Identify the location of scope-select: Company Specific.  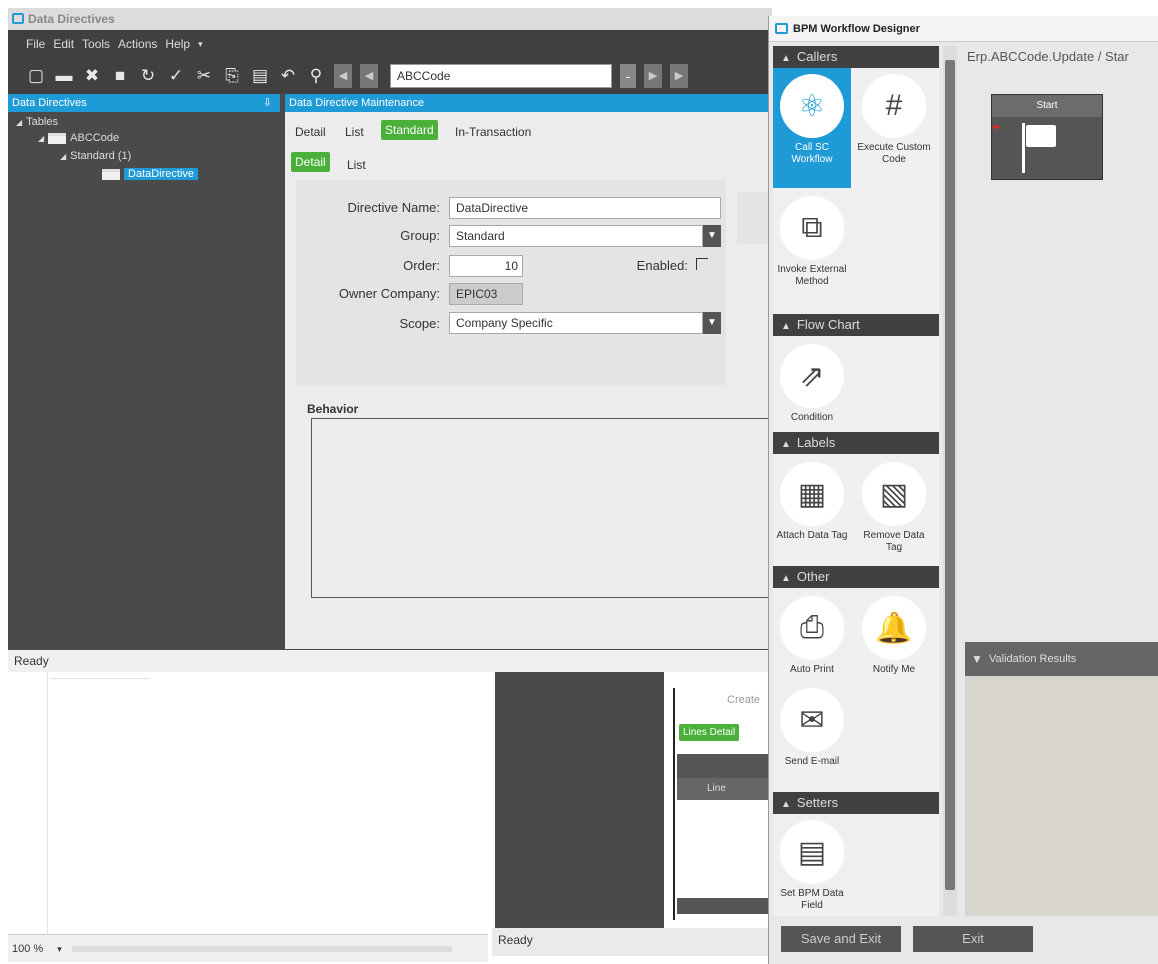
(576, 323).